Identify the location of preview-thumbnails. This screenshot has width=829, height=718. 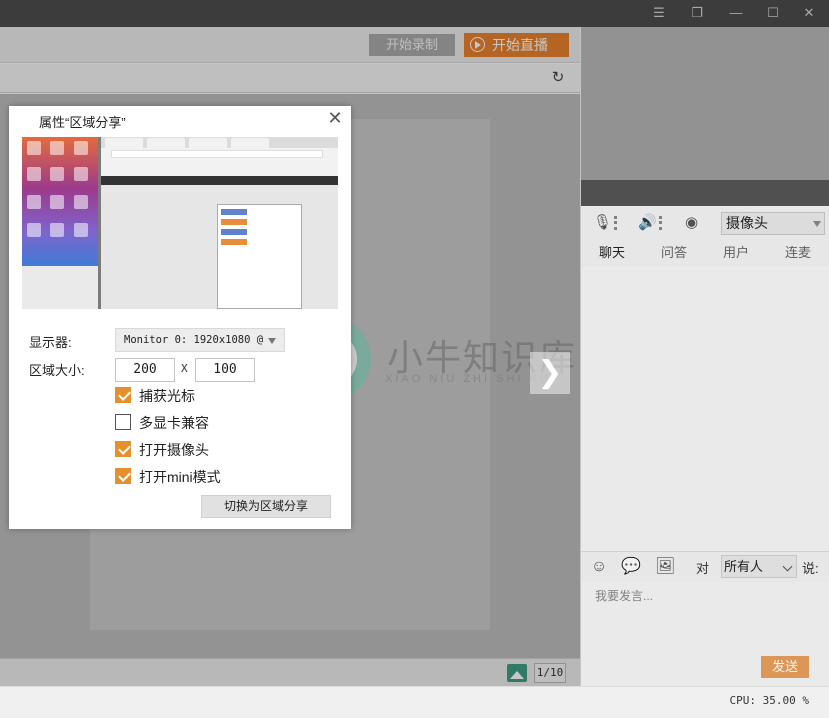
(60, 287).